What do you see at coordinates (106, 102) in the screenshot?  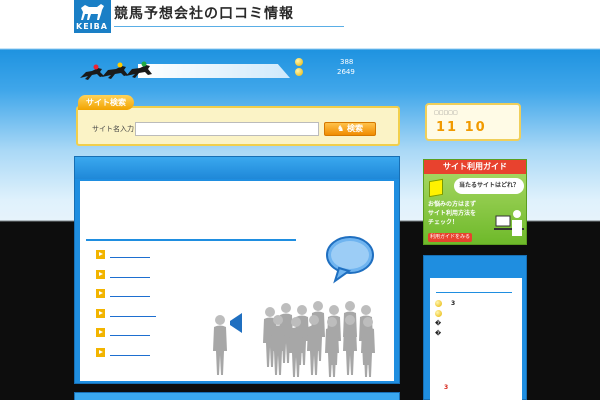 I see `search-tab-label: サイト検索` at bounding box center [106, 102].